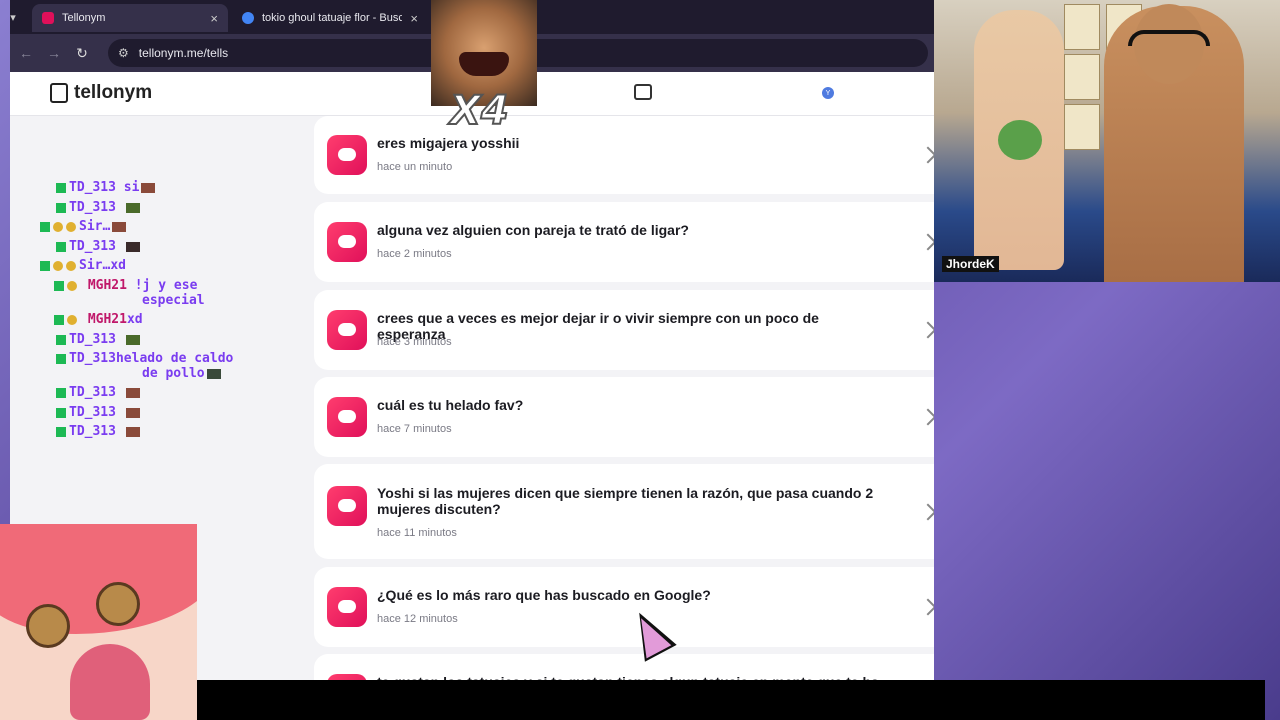 Image resolution: width=1280 pixels, height=720 pixels. Describe the element at coordinates (417, 619) in the screenshot. I see `tell-time: hace 12 minutos` at that location.